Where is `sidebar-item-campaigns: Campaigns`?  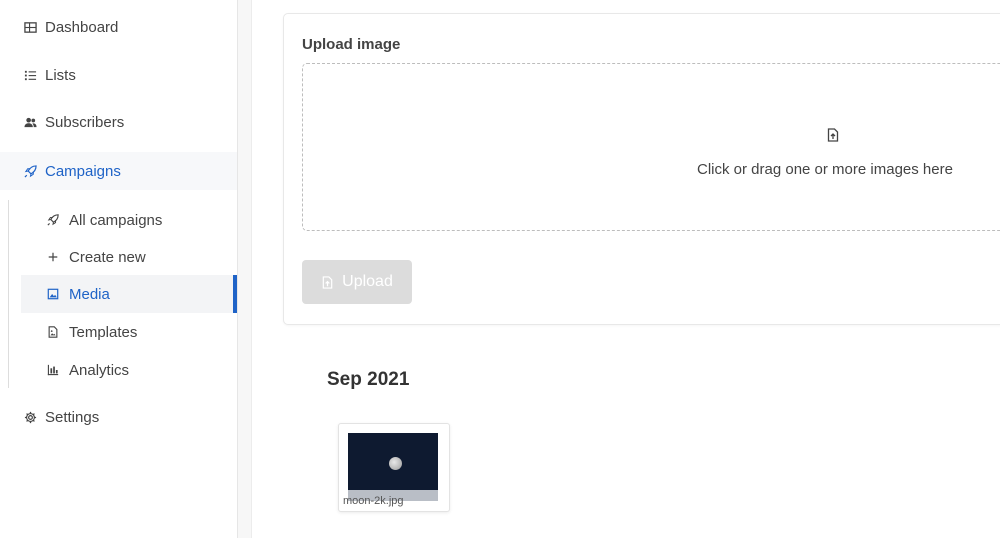
sidebar-item-campaigns: Campaigns is located at coordinates (118, 171).